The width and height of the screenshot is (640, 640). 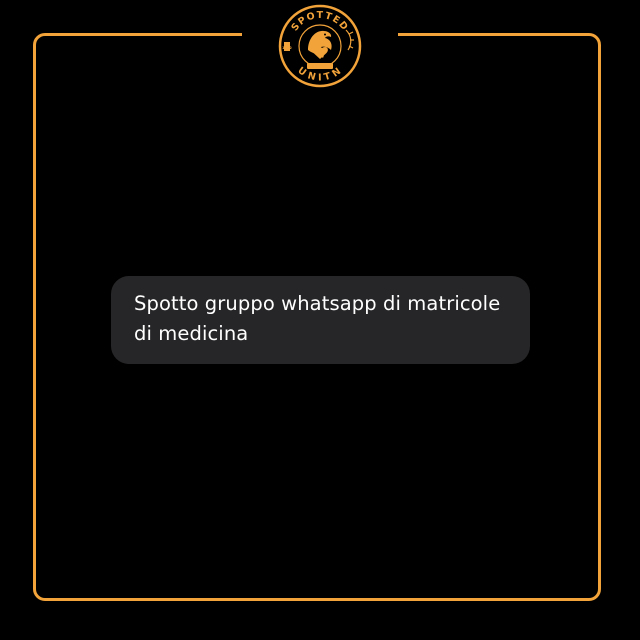 I want to click on logo-side-text: 1962, so click(x=287, y=48).